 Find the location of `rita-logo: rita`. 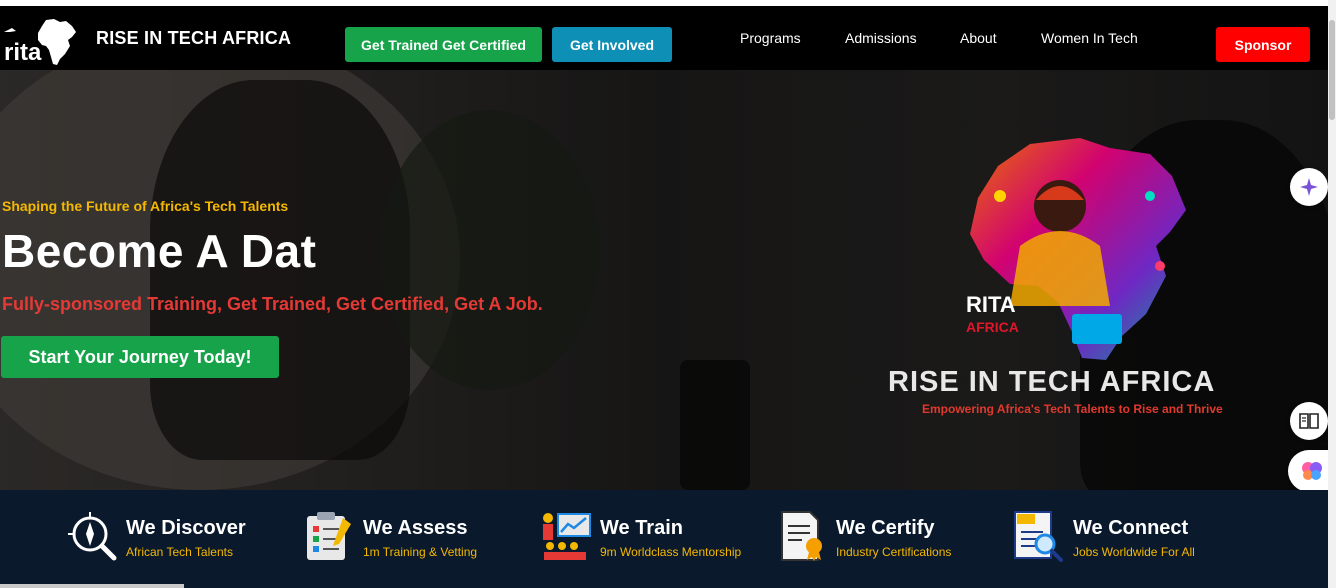

rita-logo: rita is located at coordinates (40, 42).